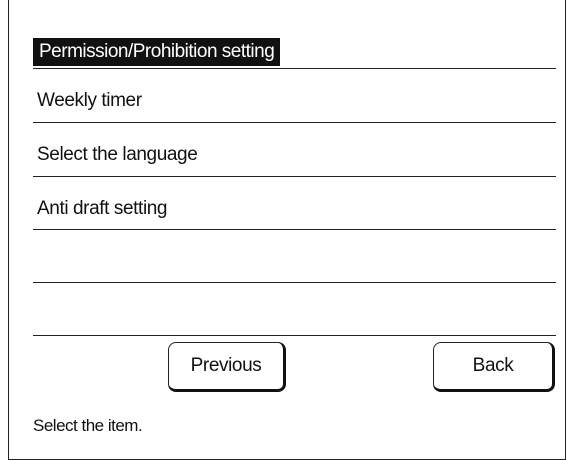 Image resolution: width=576 pixels, height=460 pixels. I want to click on menu-item-weekly-timer: Weekly timer, so click(89, 101).